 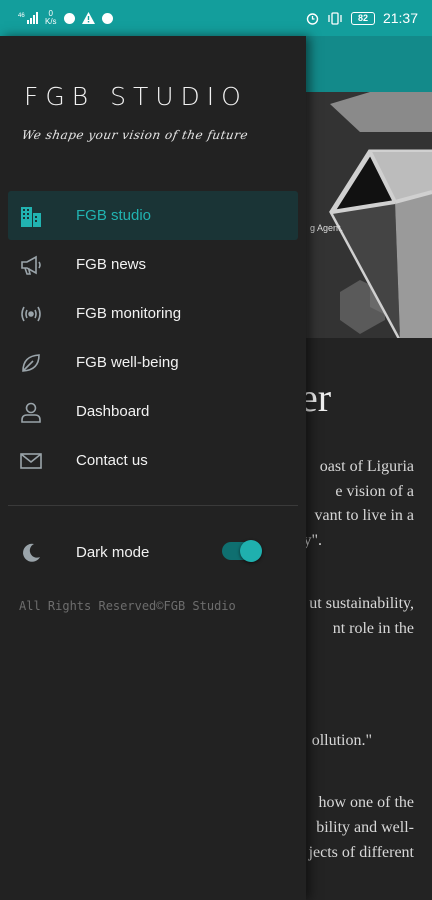 I want to click on menu-item-label: FGB monitoring, so click(x=129, y=313).